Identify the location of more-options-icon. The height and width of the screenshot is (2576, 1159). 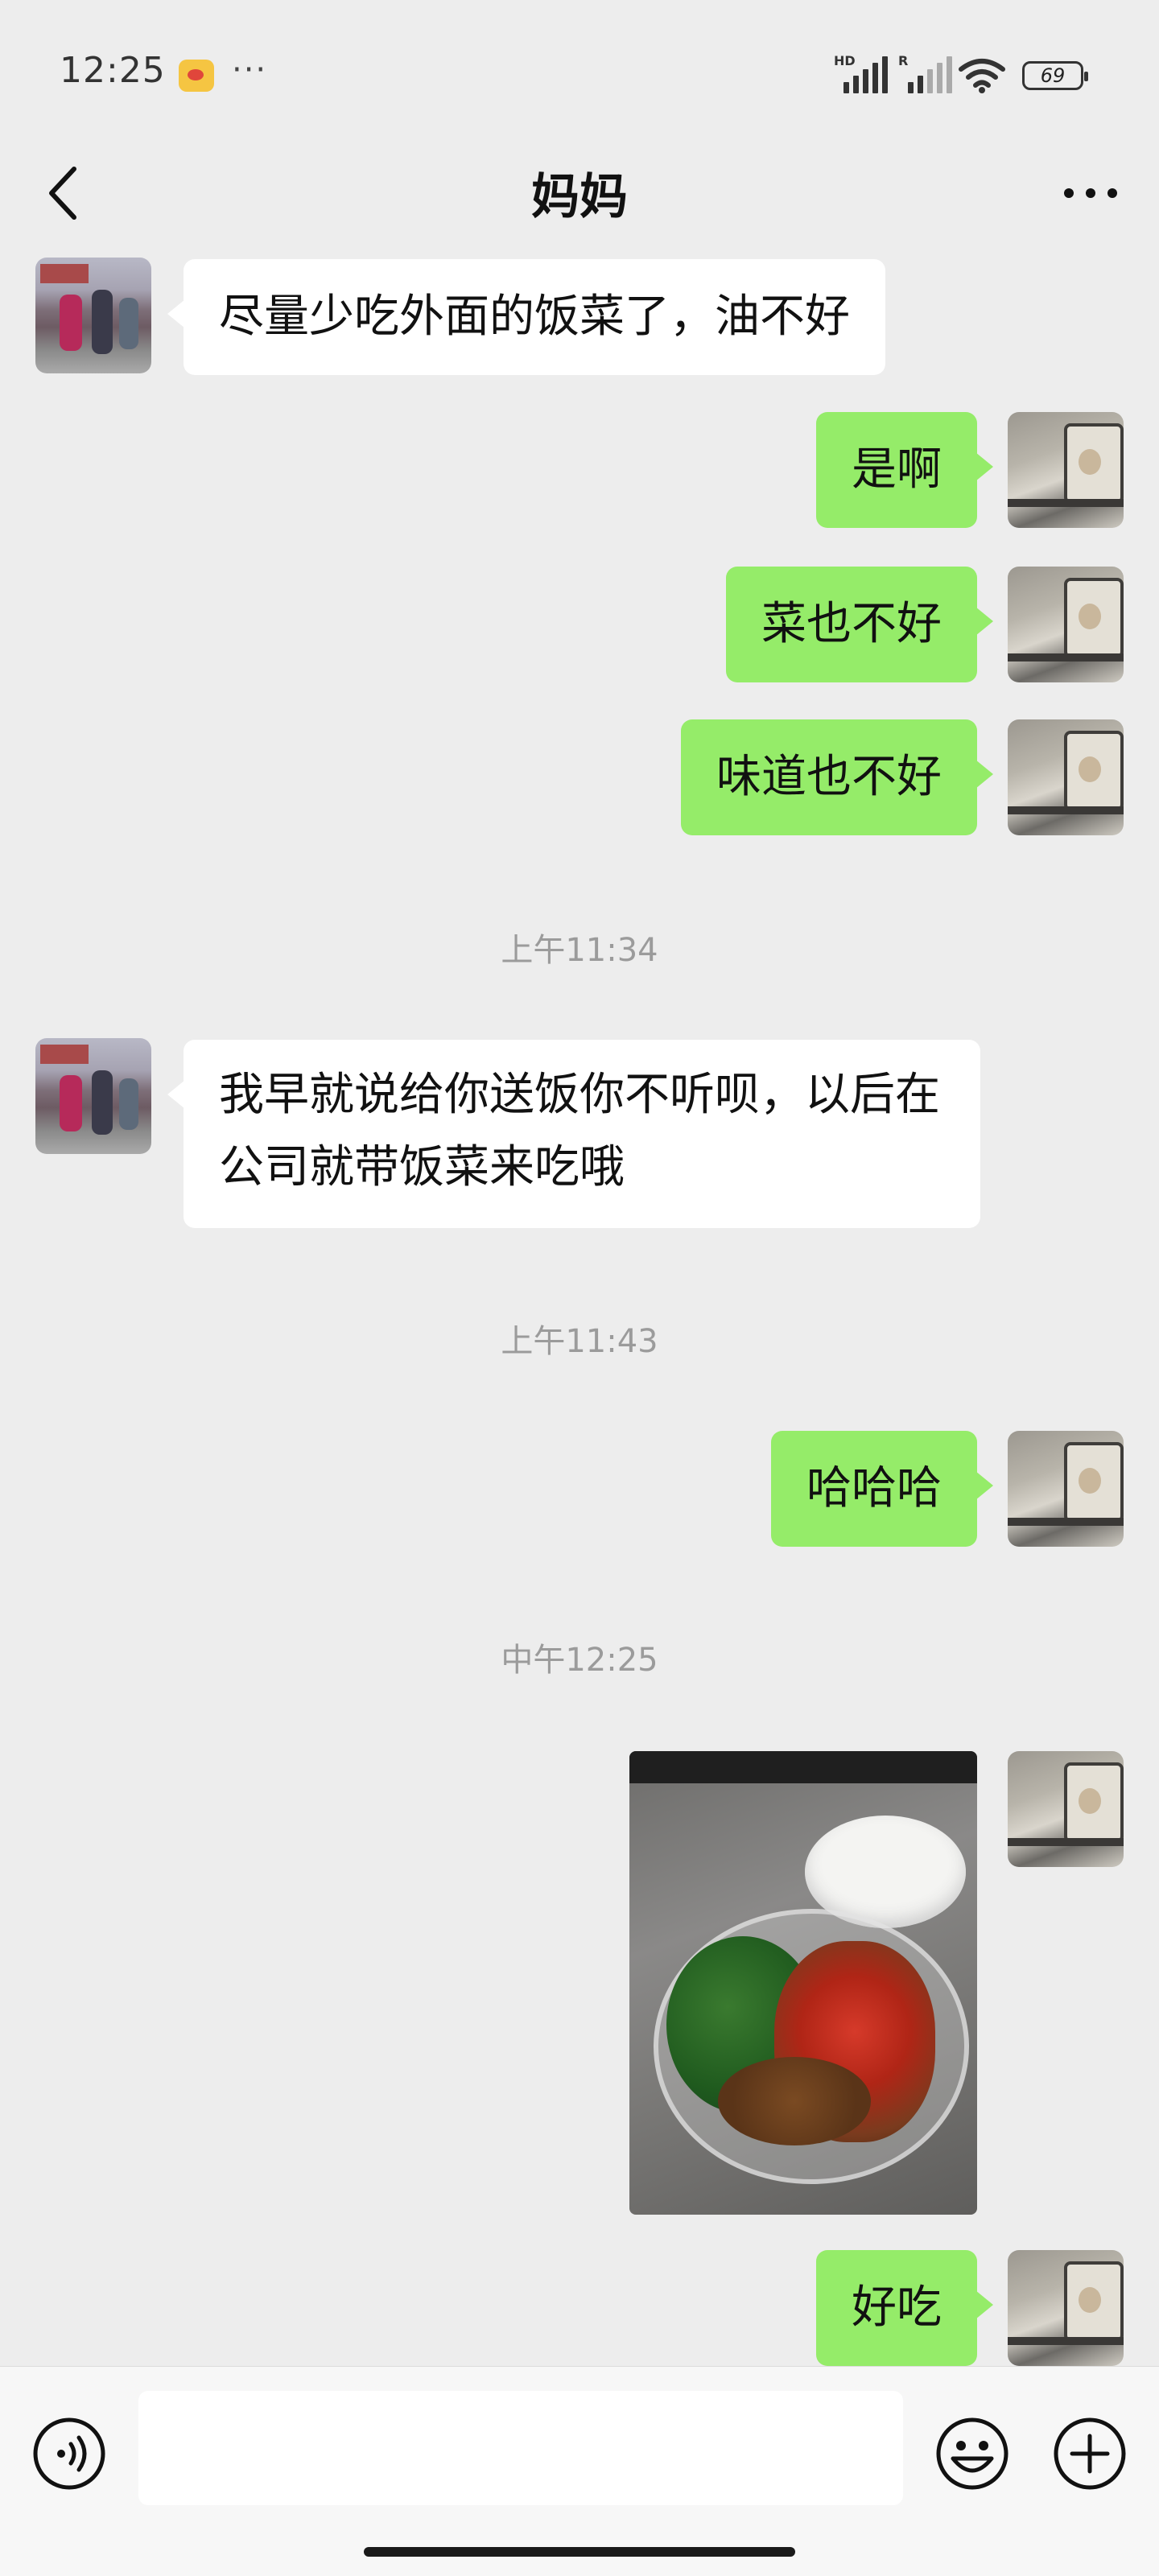
(1090, 193).